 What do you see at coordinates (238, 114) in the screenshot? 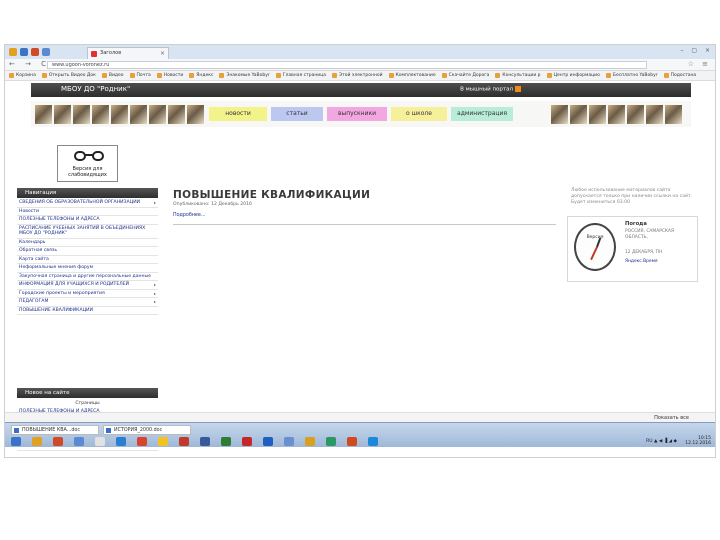
I see `menu-item: новости` at bounding box center [238, 114].